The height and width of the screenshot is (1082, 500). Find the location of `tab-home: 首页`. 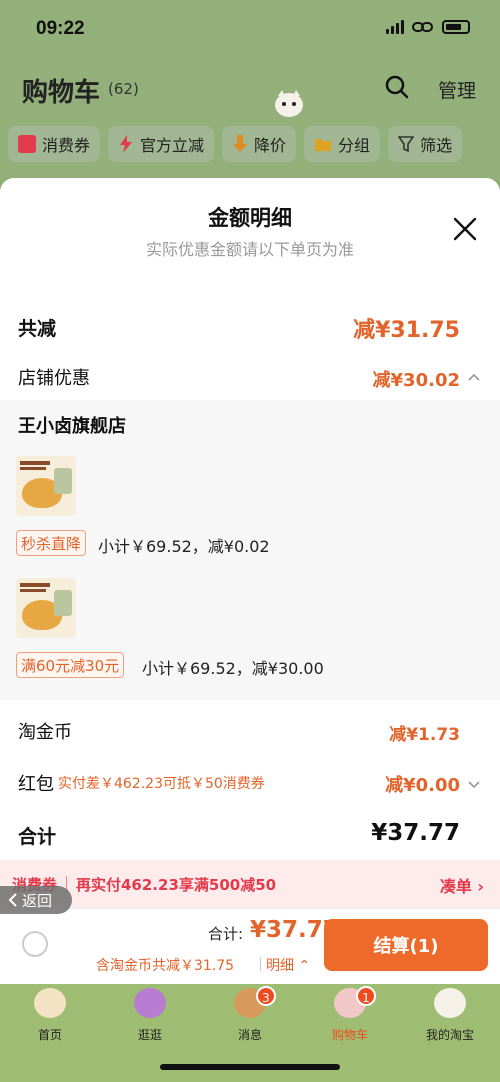

tab-home: 首页 is located at coordinates (50, 1018).